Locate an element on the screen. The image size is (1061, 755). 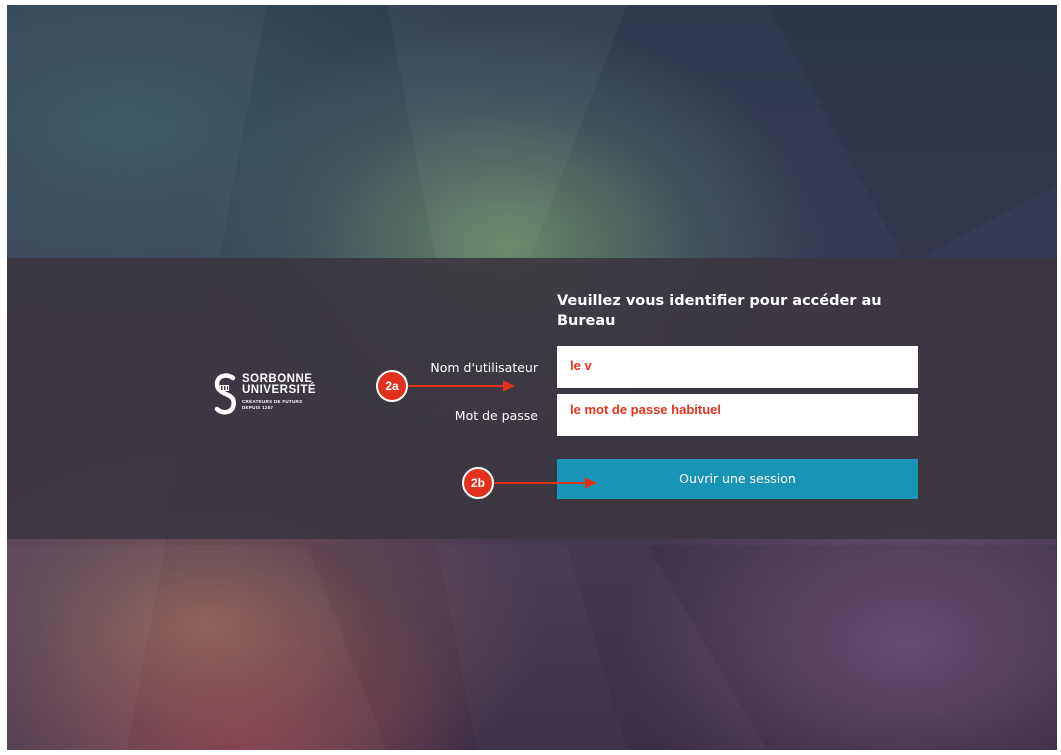
logo-line-universite: UNIVERSITÉ is located at coordinates (279, 390).